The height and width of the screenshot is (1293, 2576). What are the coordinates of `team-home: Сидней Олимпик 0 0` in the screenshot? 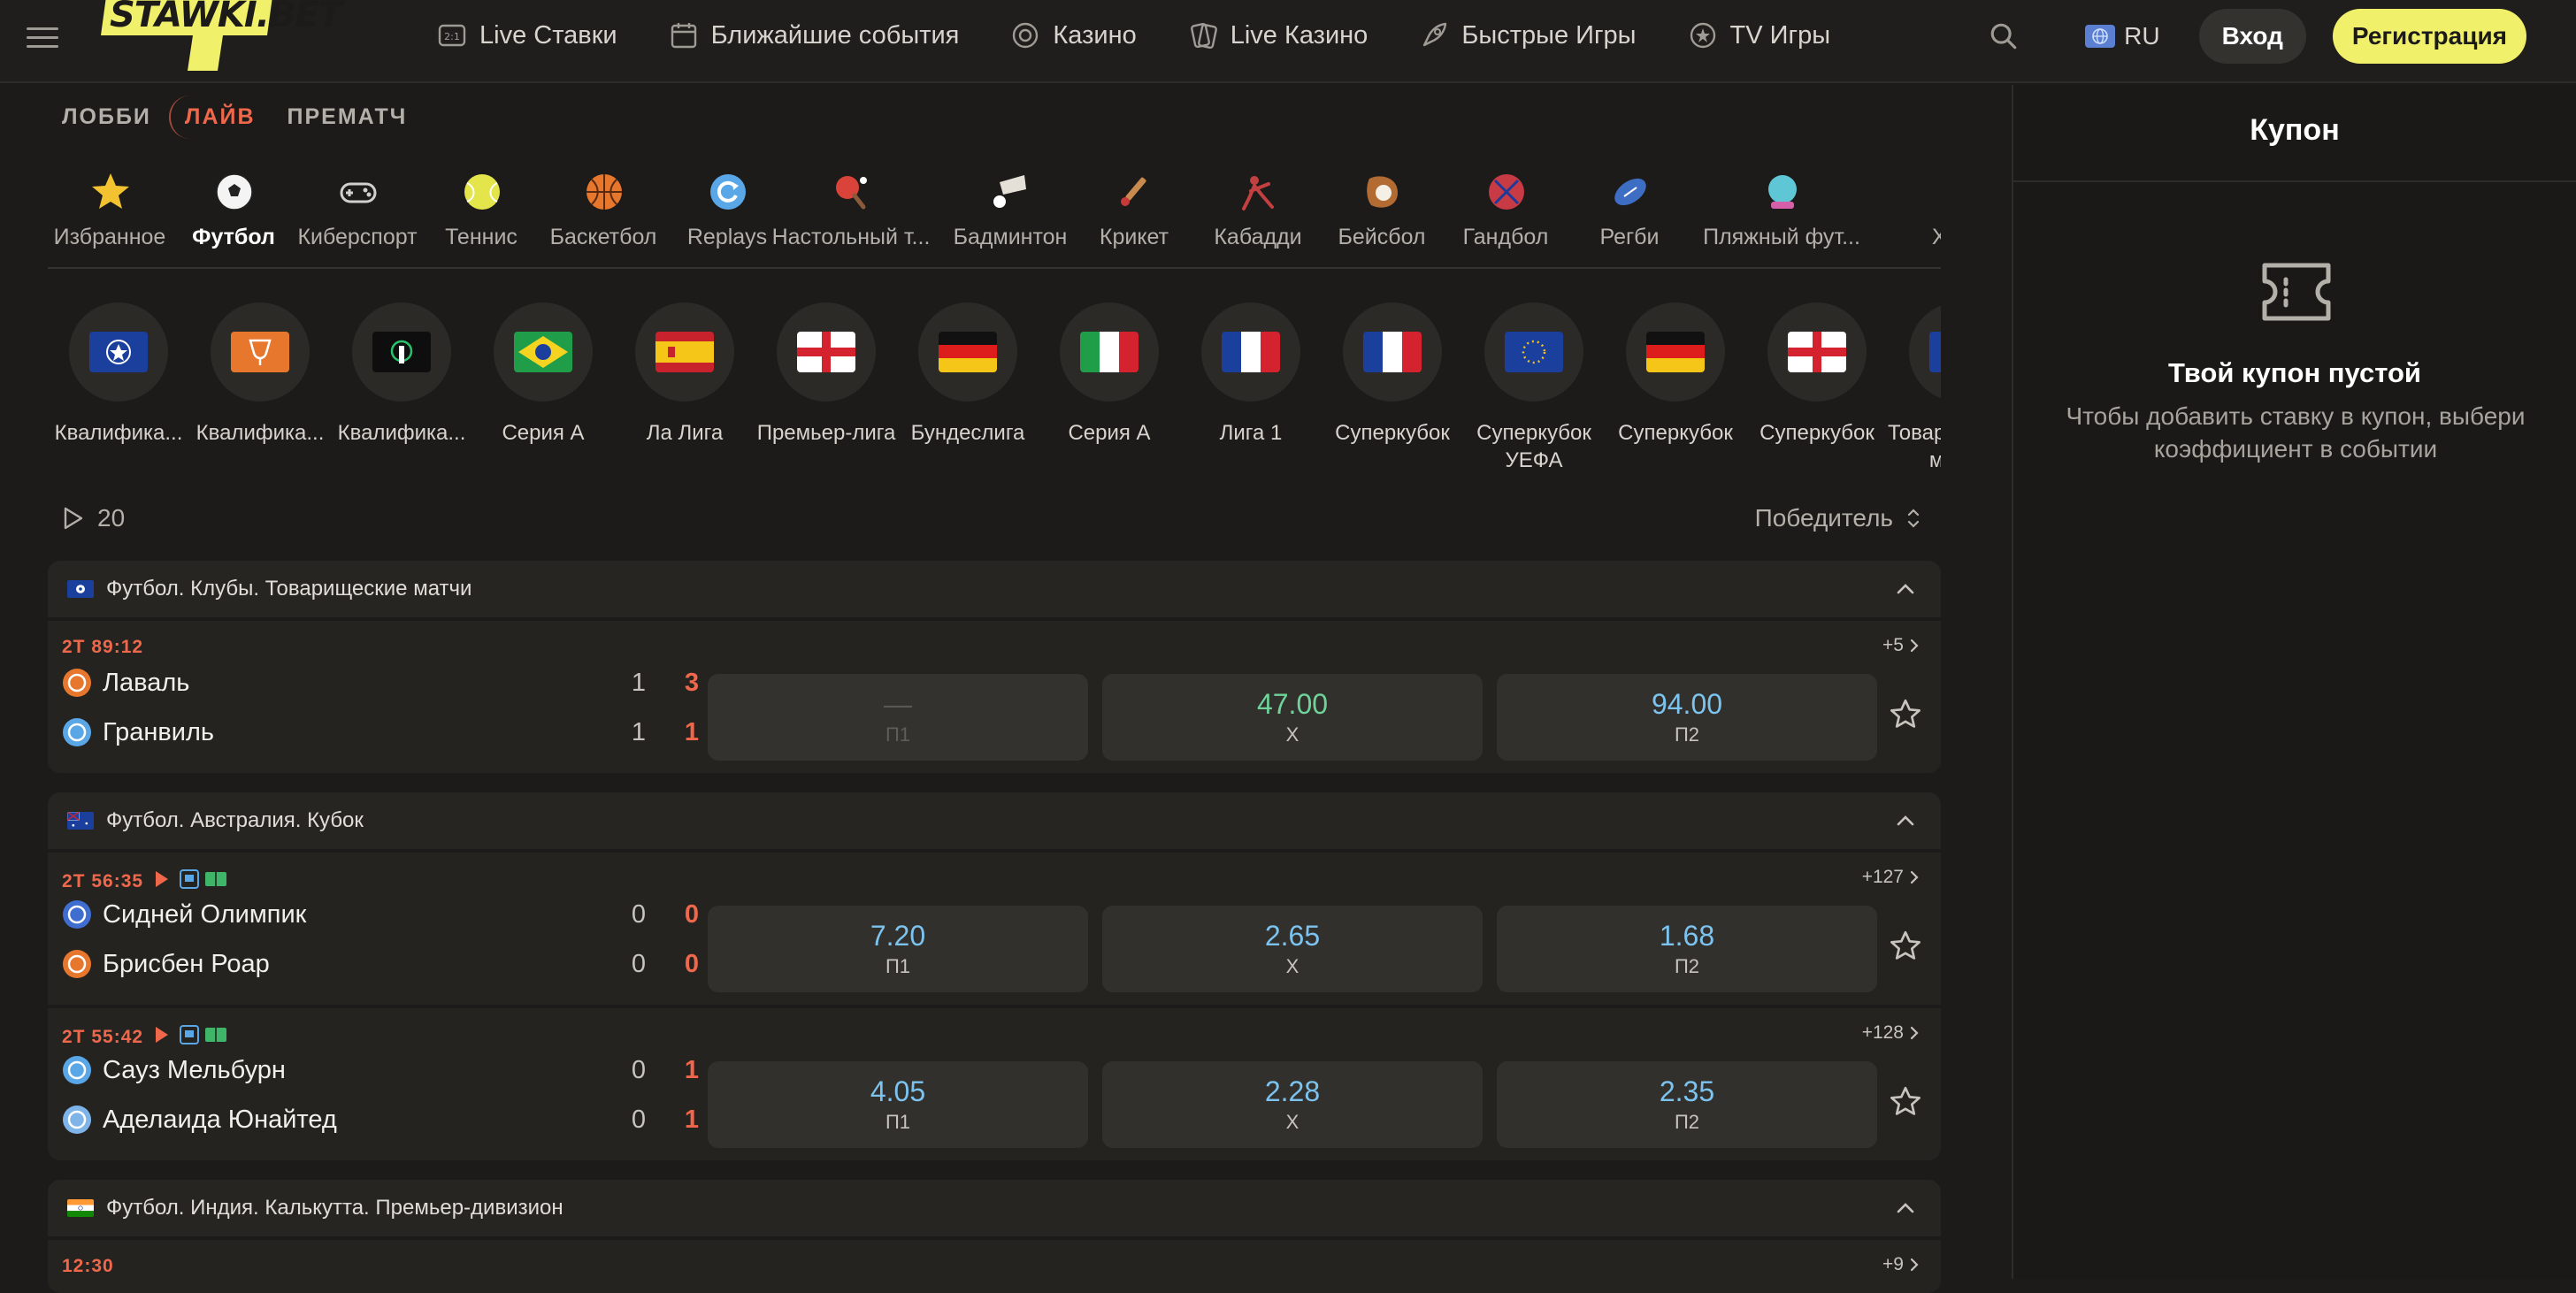 It's located at (398, 915).